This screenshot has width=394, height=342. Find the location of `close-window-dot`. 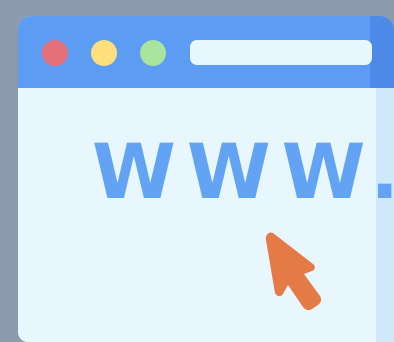

close-window-dot is located at coordinates (55, 53).